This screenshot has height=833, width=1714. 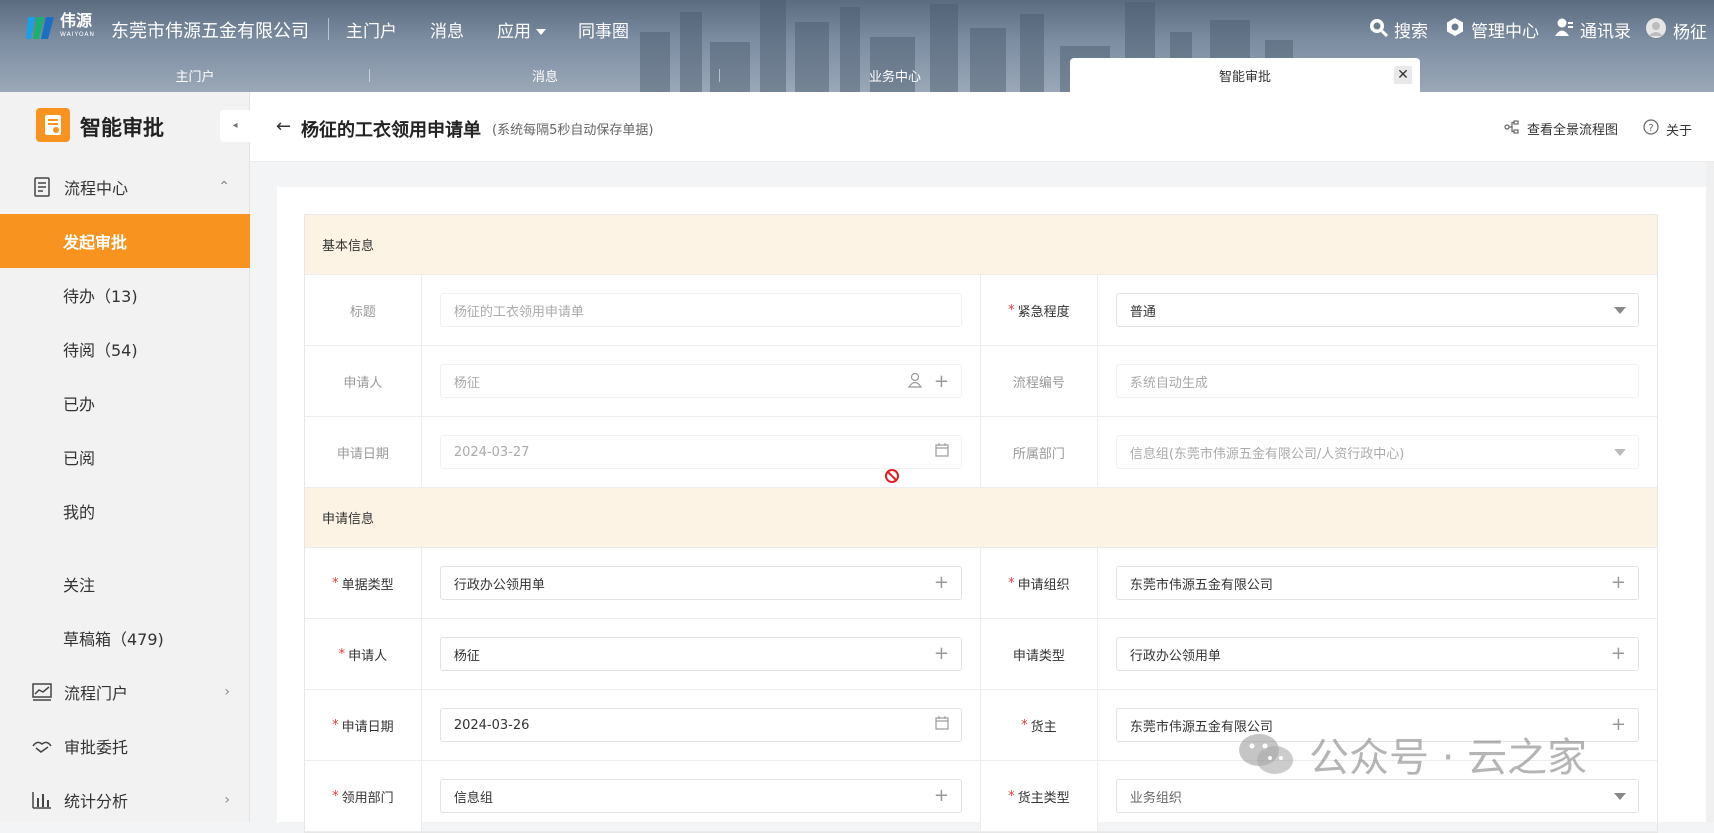 I want to click on flow-no-cell: 系统自动生成, so click(x=1377, y=381).